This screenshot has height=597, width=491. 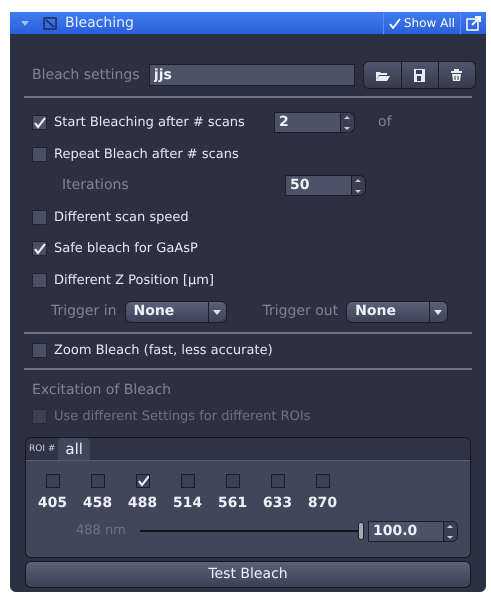 What do you see at coordinates (146, 155) in the screenshot?
I see `checkbox-label: Repeat Bleach after # scans` at bounding box center [146, 155].